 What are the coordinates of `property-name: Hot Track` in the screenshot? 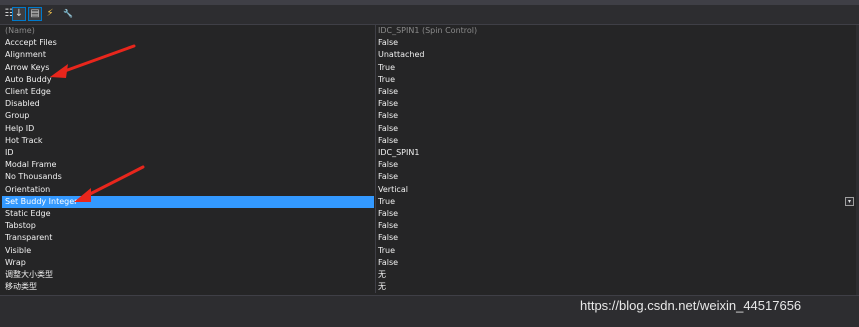 It's located at (189, 141).